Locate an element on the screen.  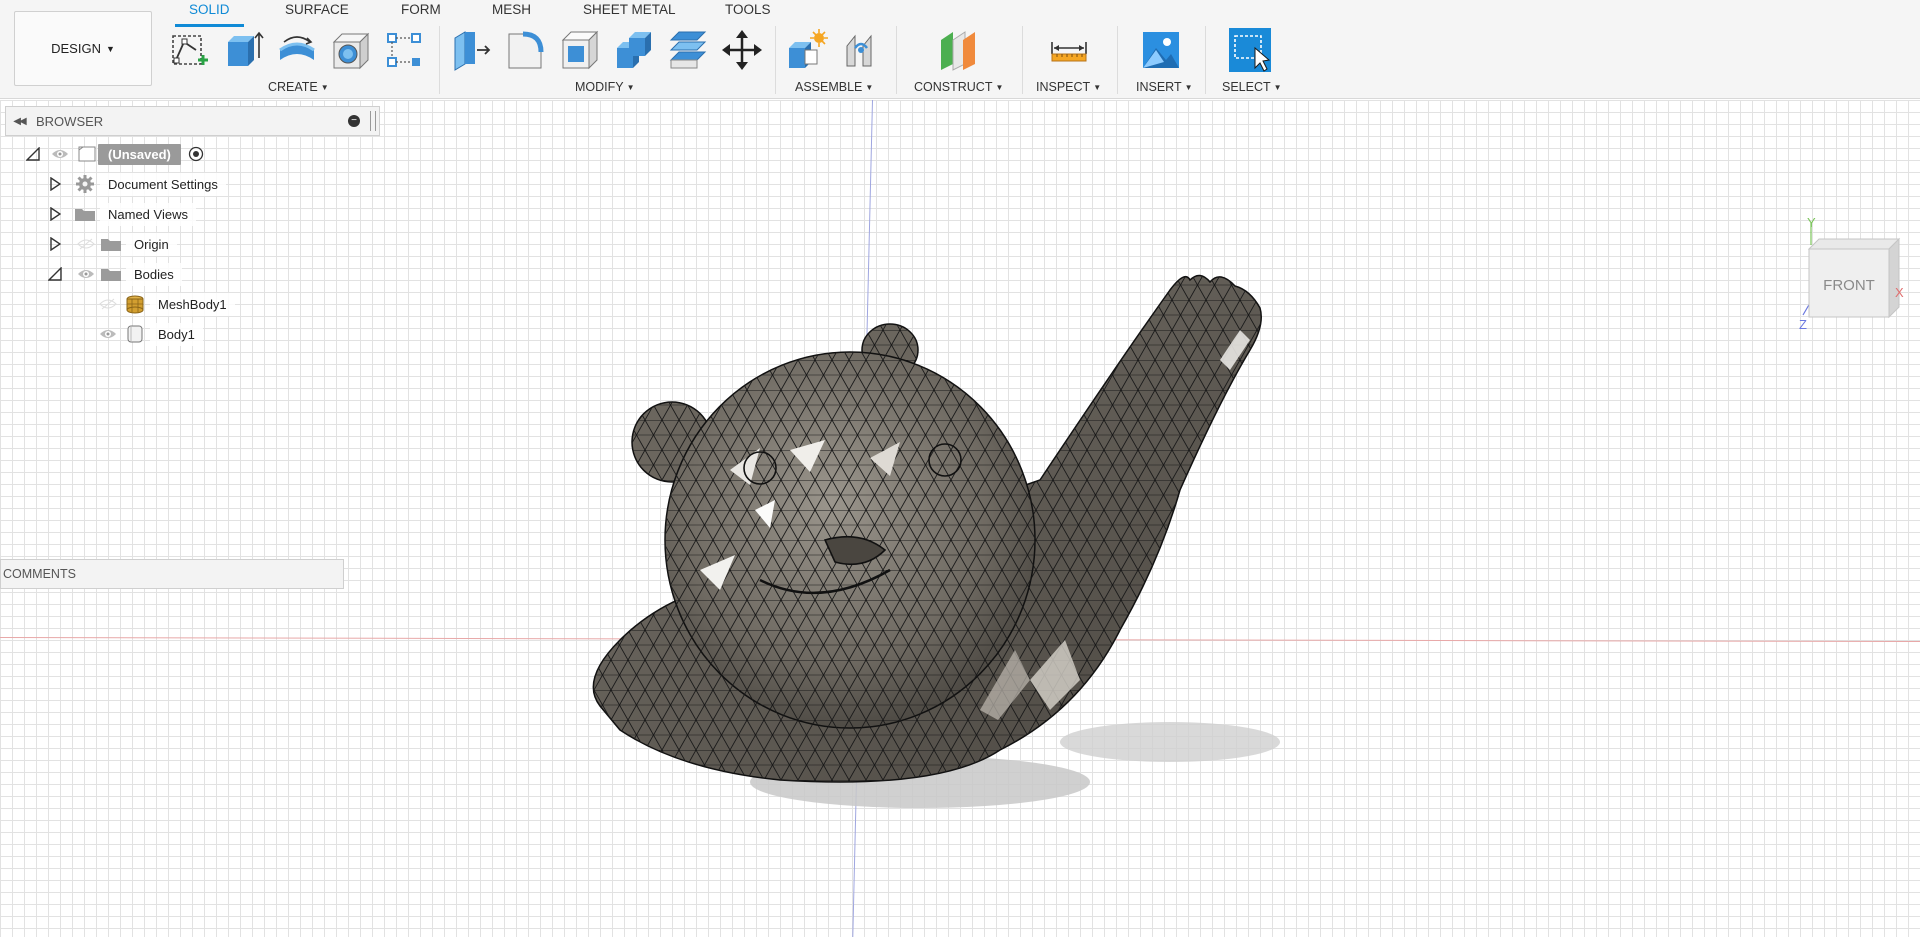
insert-menu: INSERT ▼ is located at coordinates (1164, 87).